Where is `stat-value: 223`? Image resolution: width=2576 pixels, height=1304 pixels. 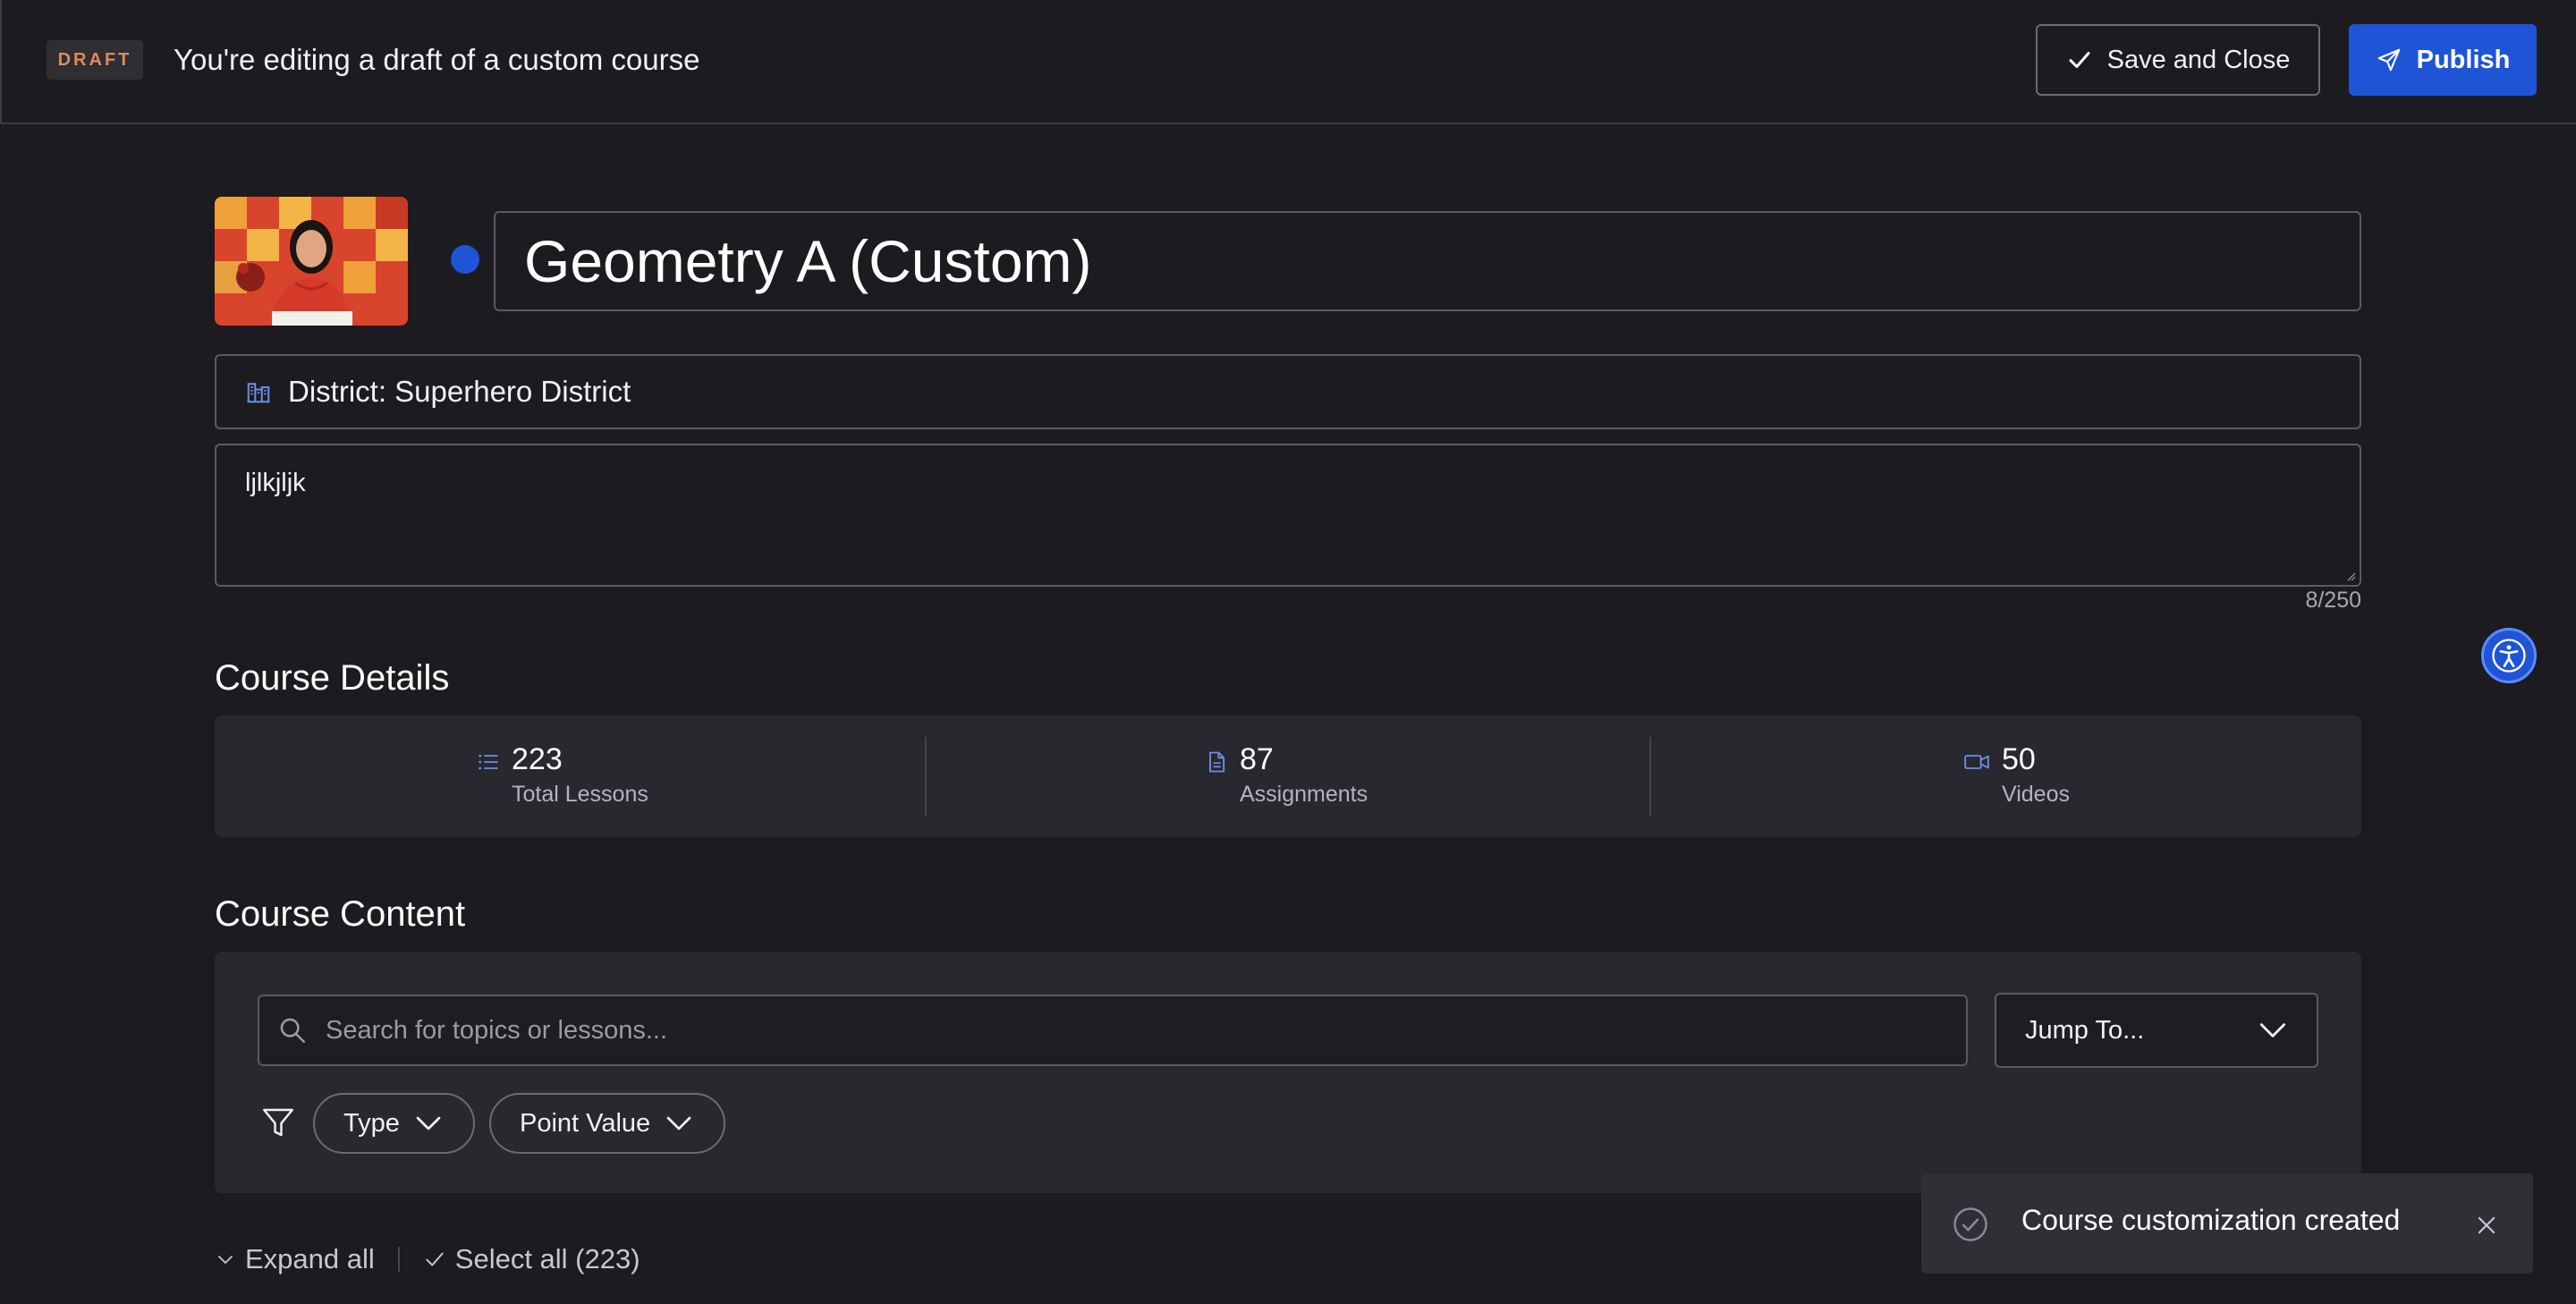
stat-value: 223 is located at coordinates (537, 759).